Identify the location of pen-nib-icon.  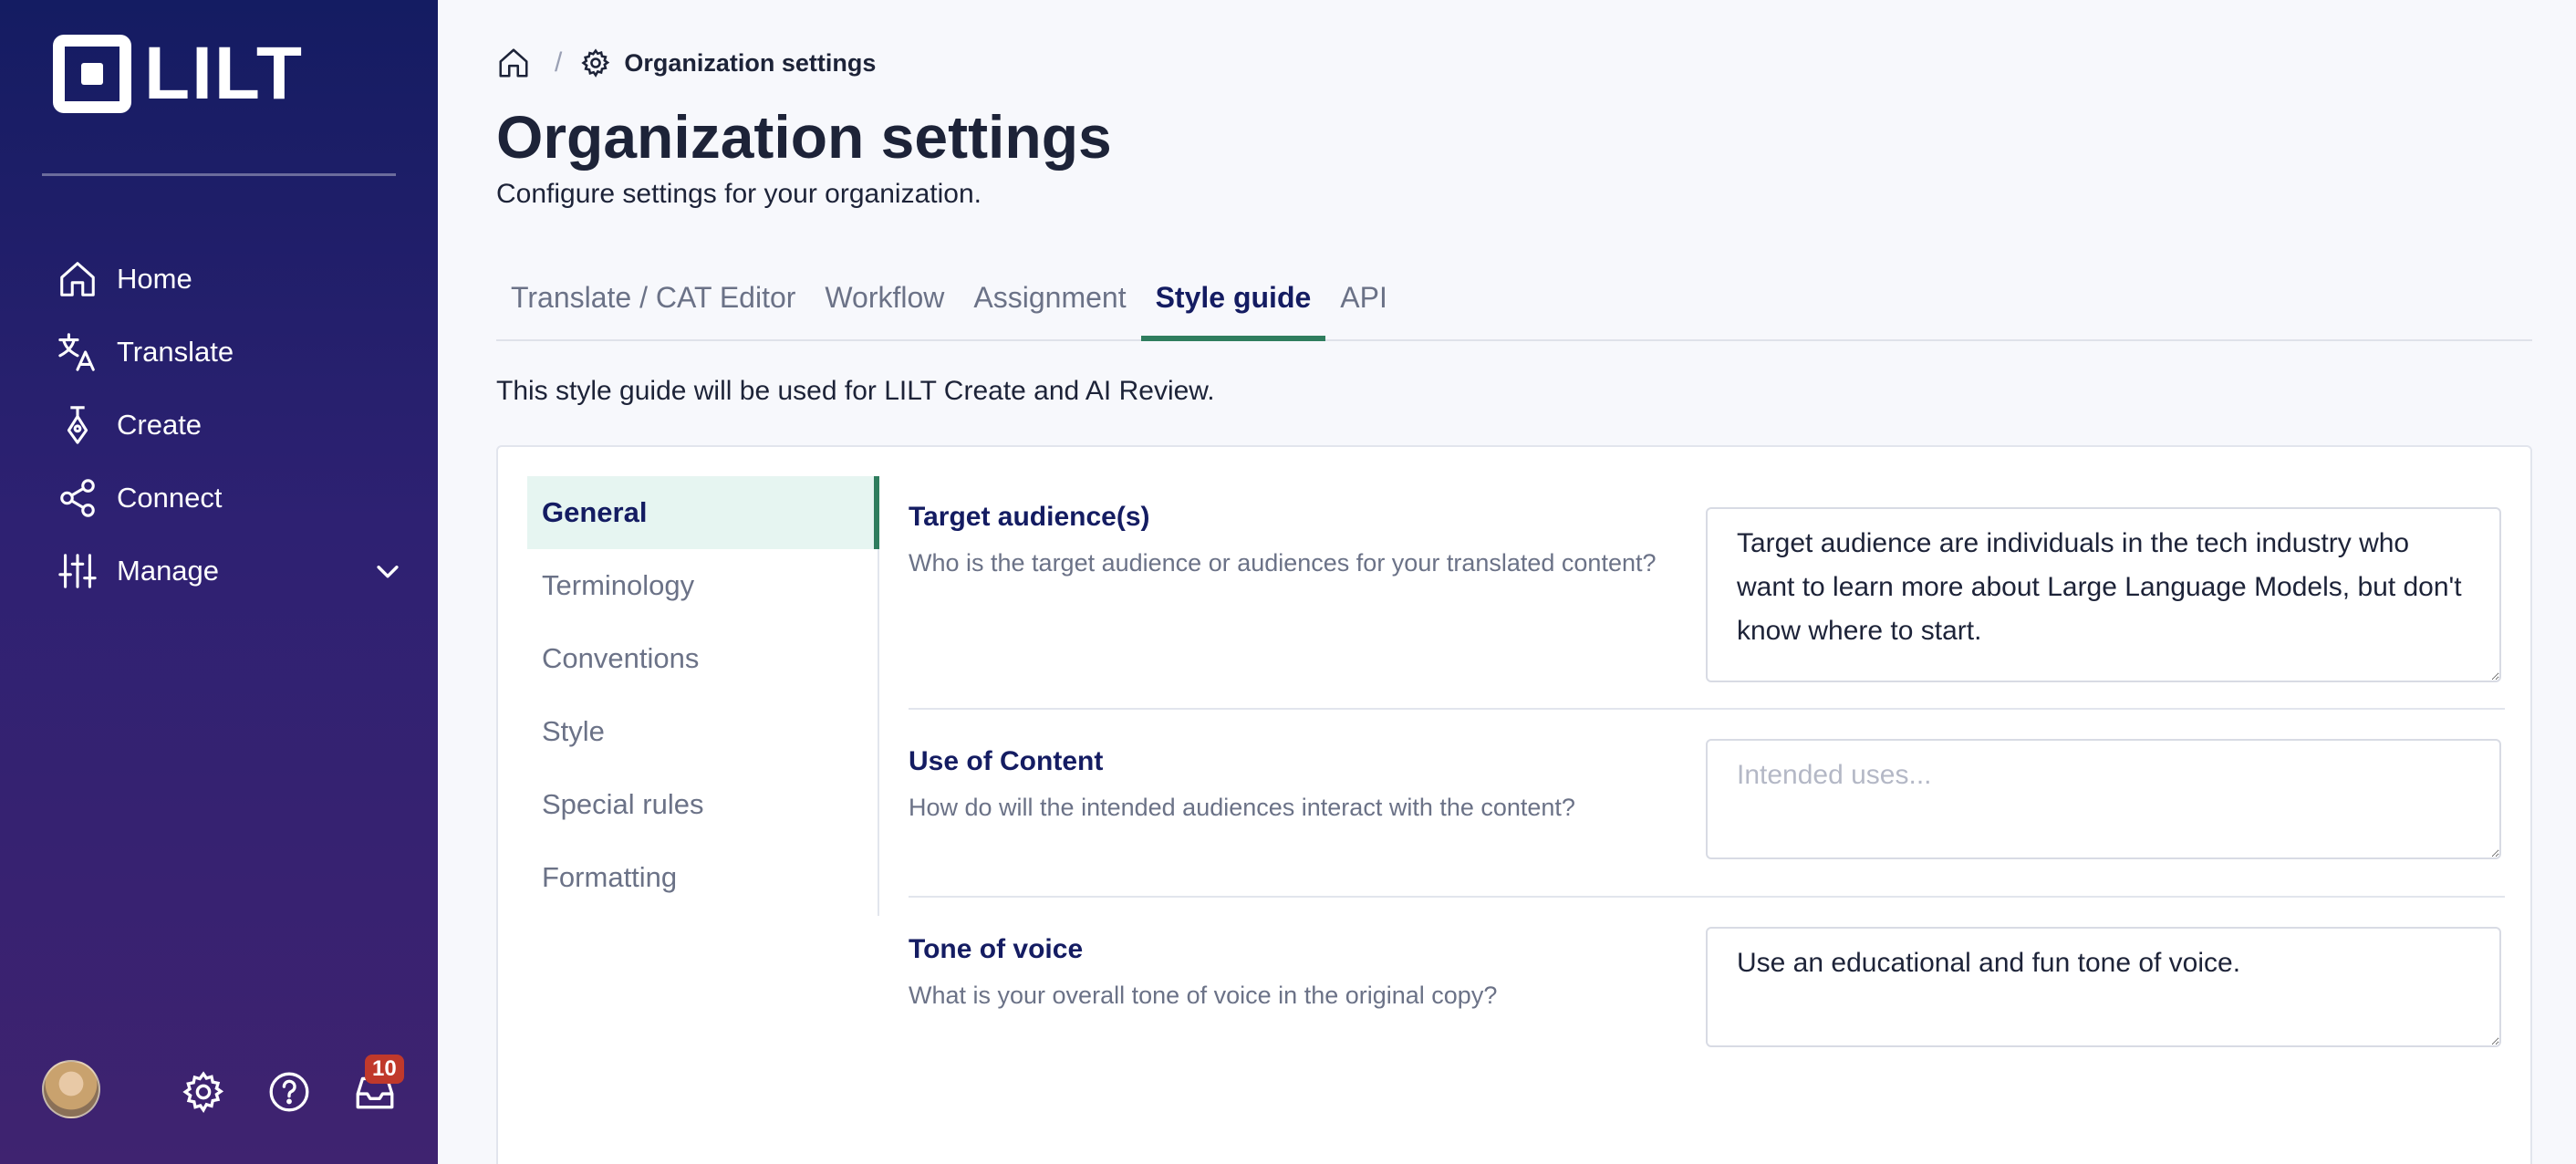
(77, 425).